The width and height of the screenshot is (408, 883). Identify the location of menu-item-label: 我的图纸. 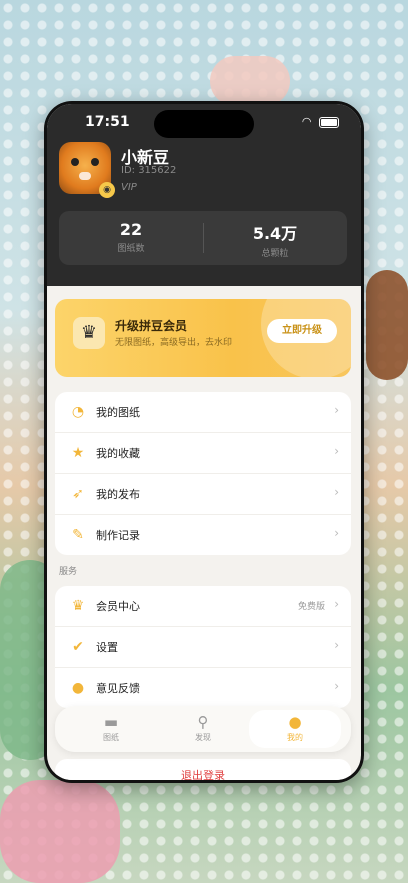
(118, 412).